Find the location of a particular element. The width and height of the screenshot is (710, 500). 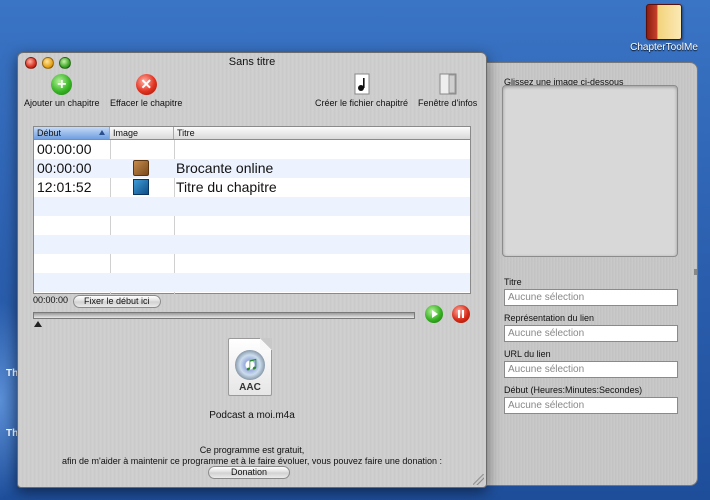

desktop-icon-label: ChapterToolMe is located at coordinates (664, 47).